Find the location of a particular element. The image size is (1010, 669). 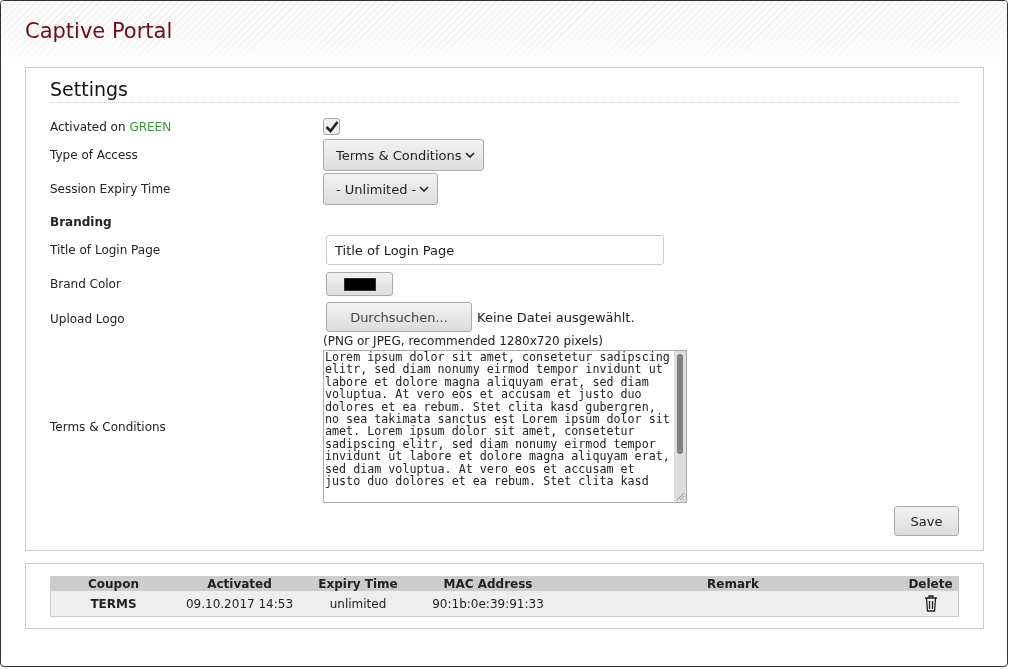

dropdown: - Unlimited - is located at coordinates (381, 189).